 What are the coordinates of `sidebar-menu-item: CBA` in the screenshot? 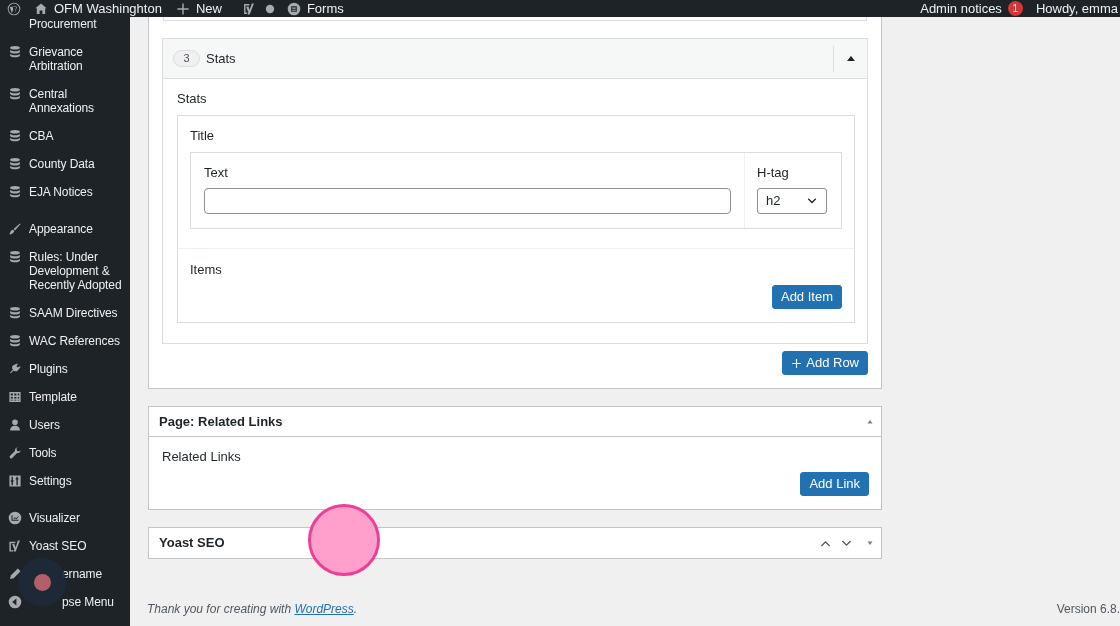 It's located at (41, 136).